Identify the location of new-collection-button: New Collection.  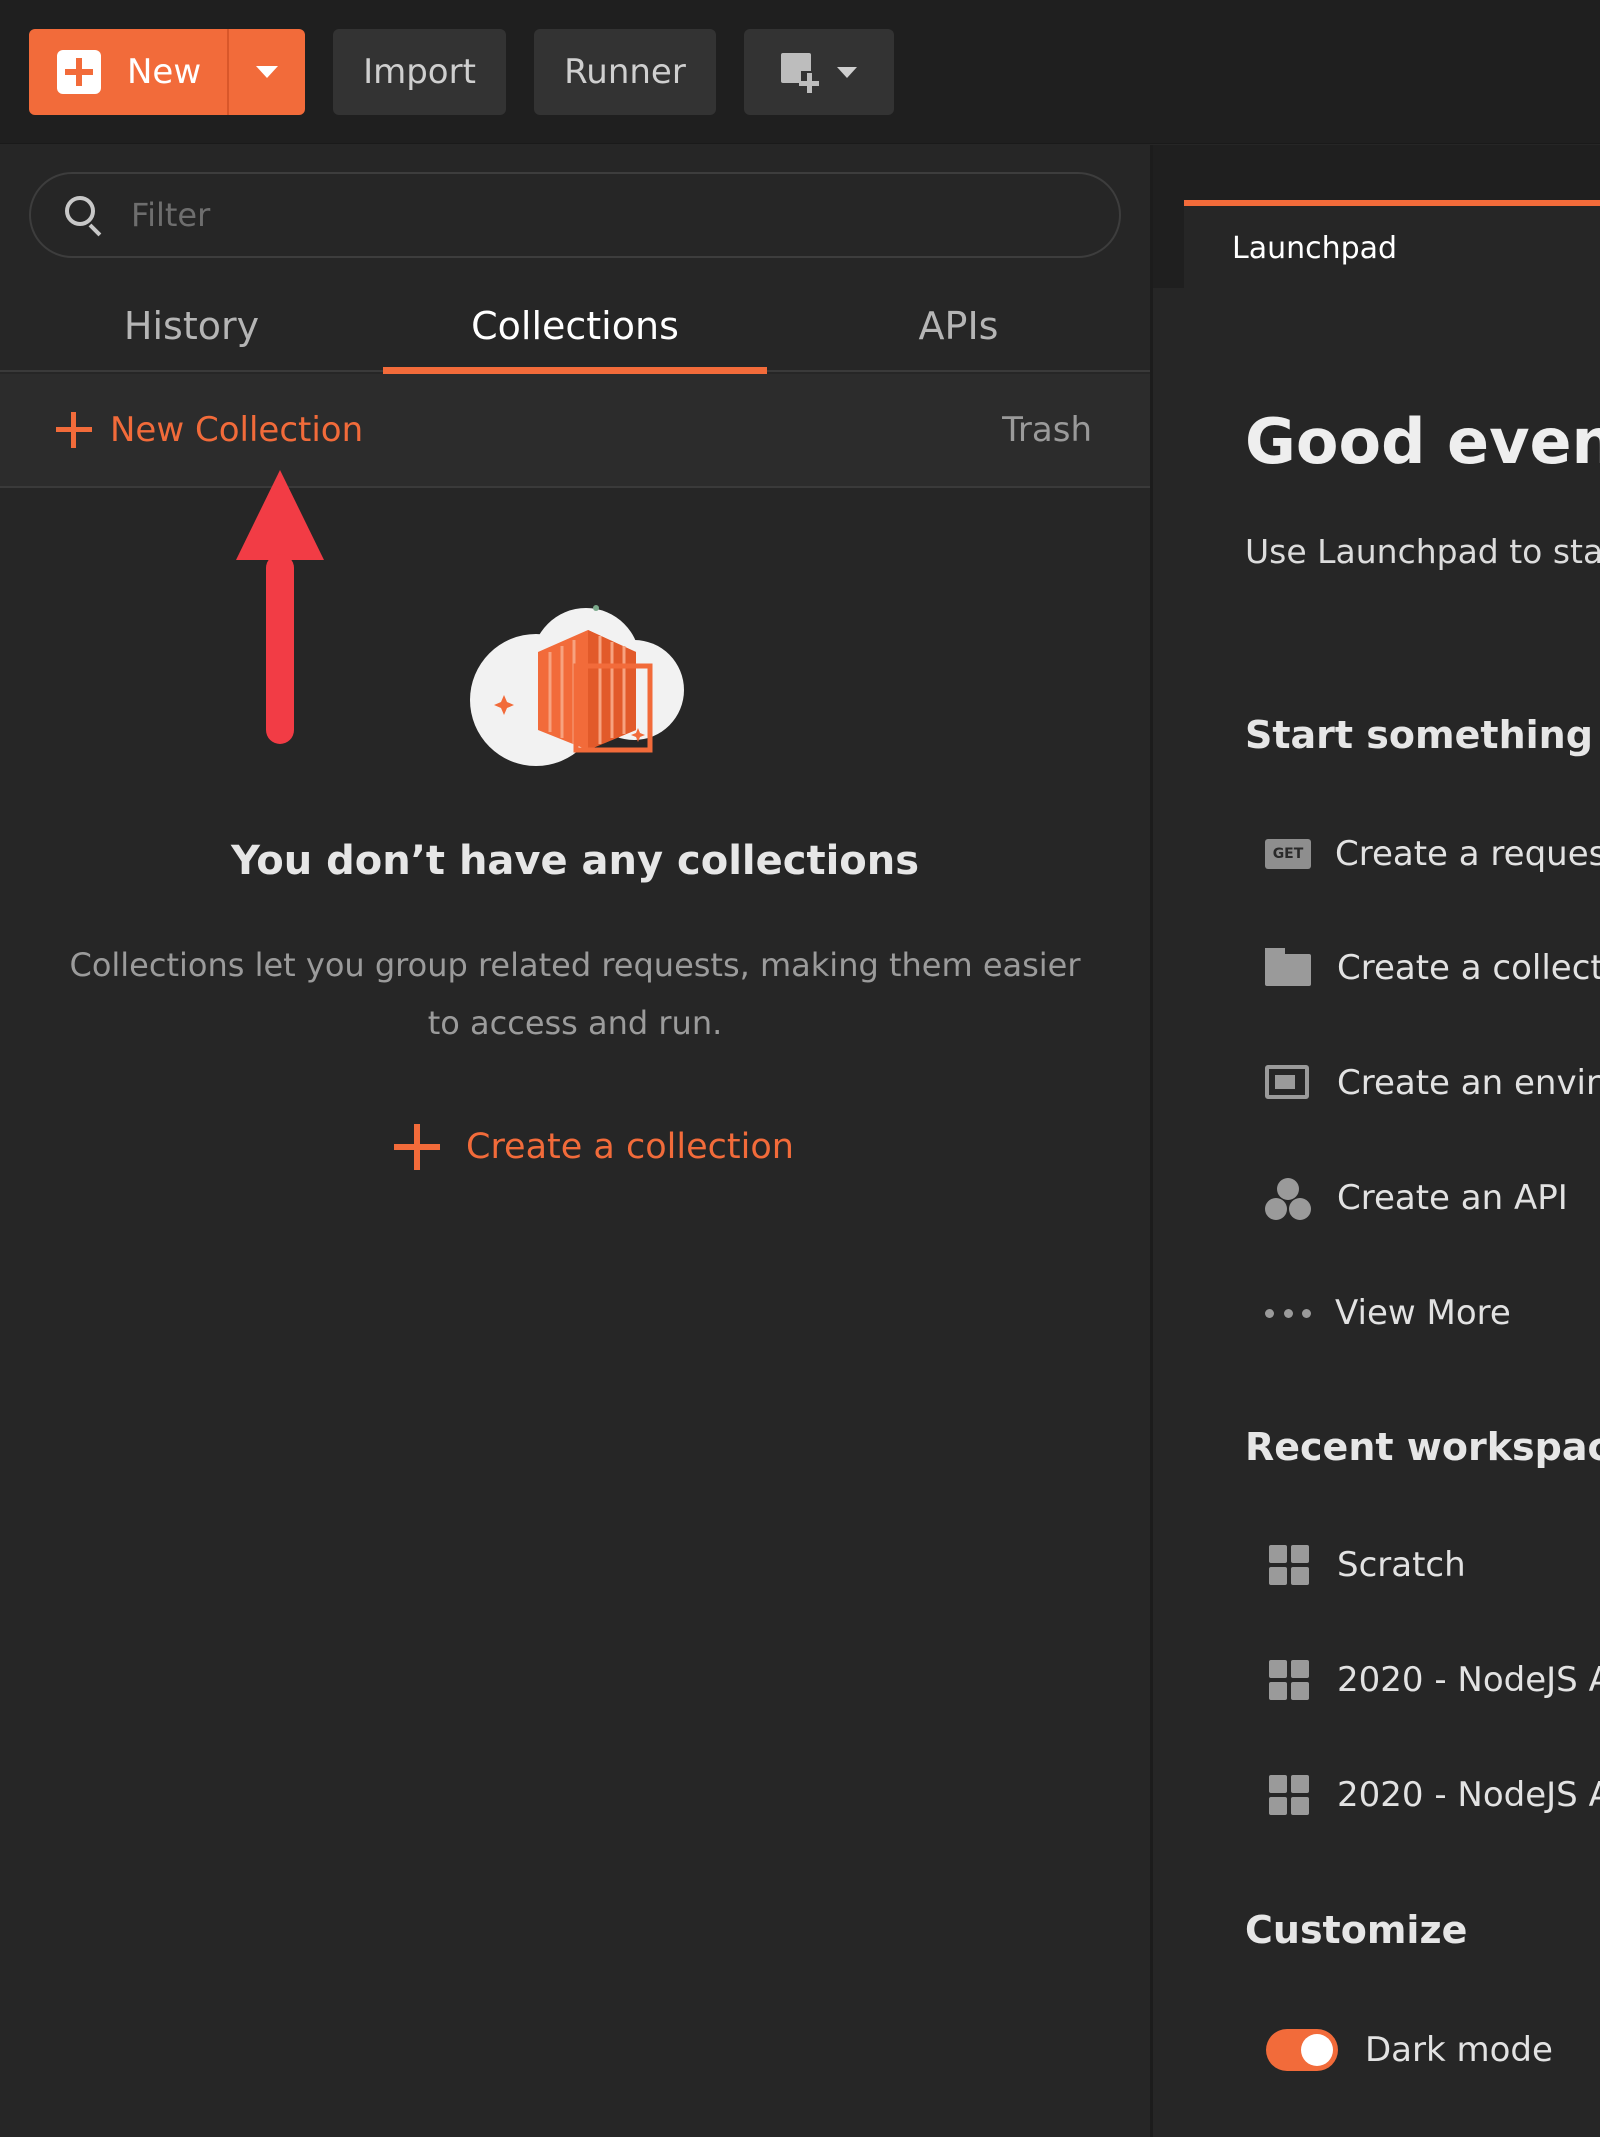
(209, 430).